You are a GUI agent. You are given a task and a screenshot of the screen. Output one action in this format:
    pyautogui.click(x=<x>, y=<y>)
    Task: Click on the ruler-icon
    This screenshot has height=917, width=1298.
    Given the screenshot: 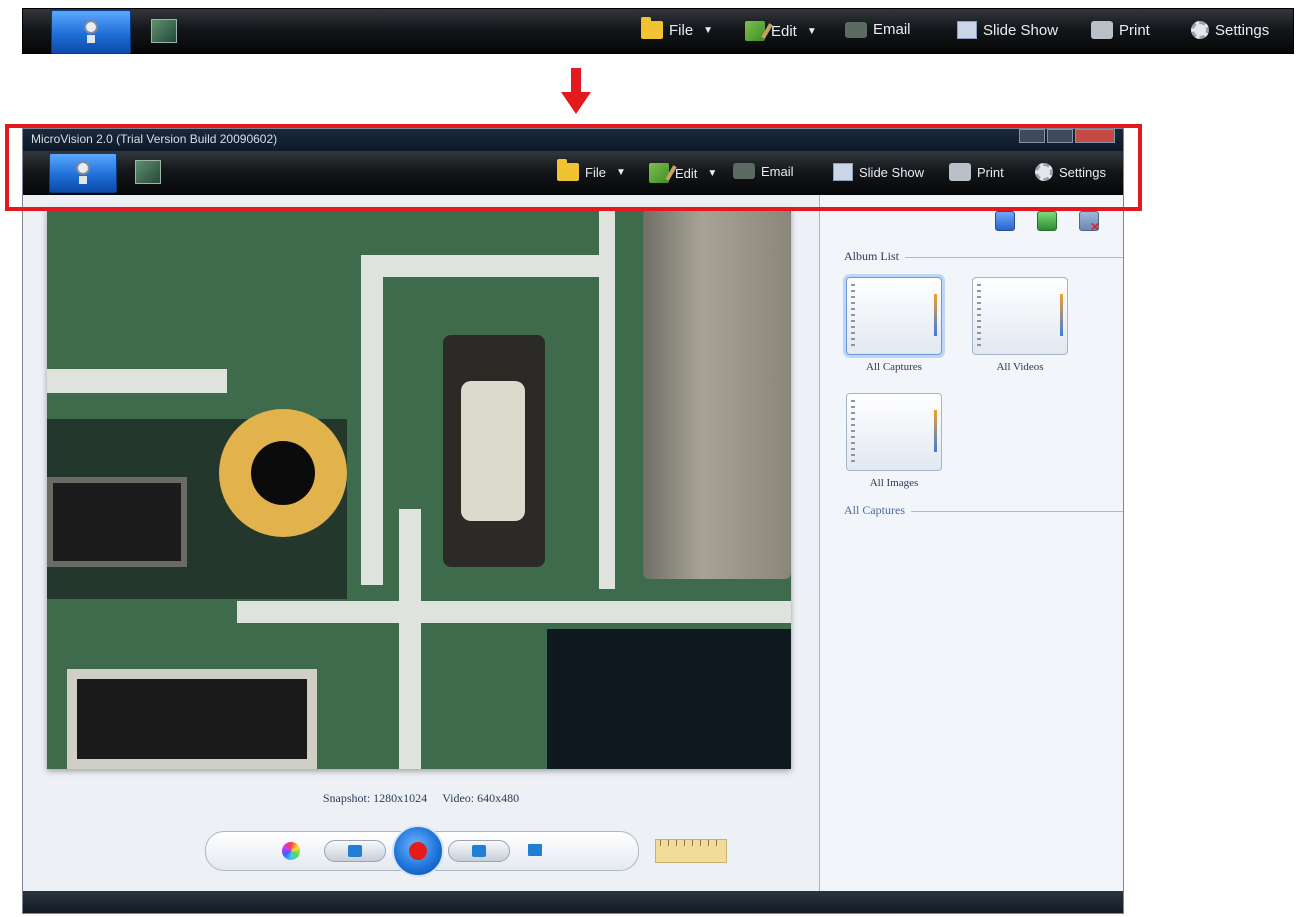 What is the action you would take?
    pyautogui.click(x=691, y=851)
    